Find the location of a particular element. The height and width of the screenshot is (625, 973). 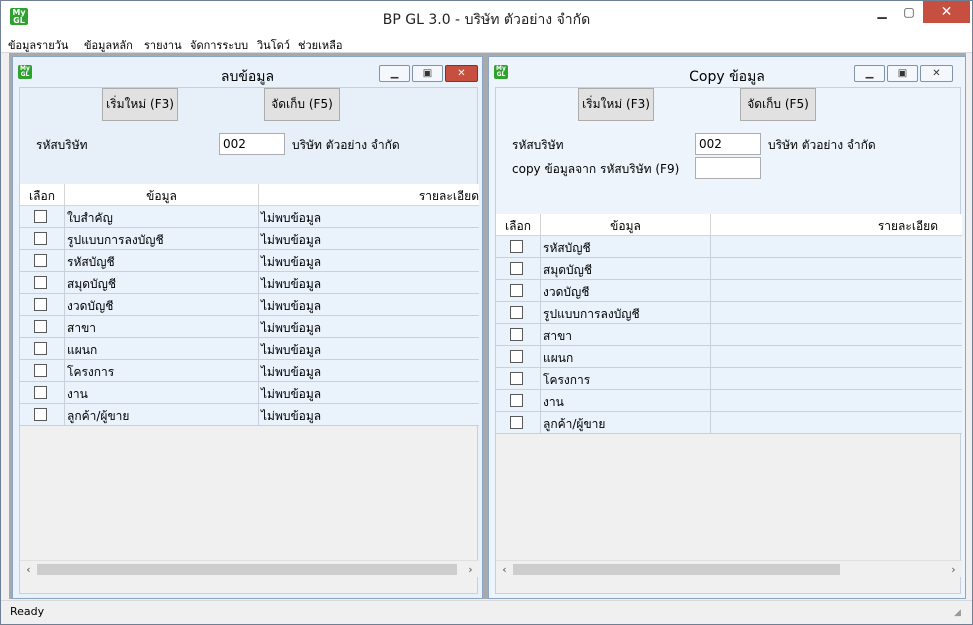

menu-report: รายงาน is located at coordinates (163, 45).